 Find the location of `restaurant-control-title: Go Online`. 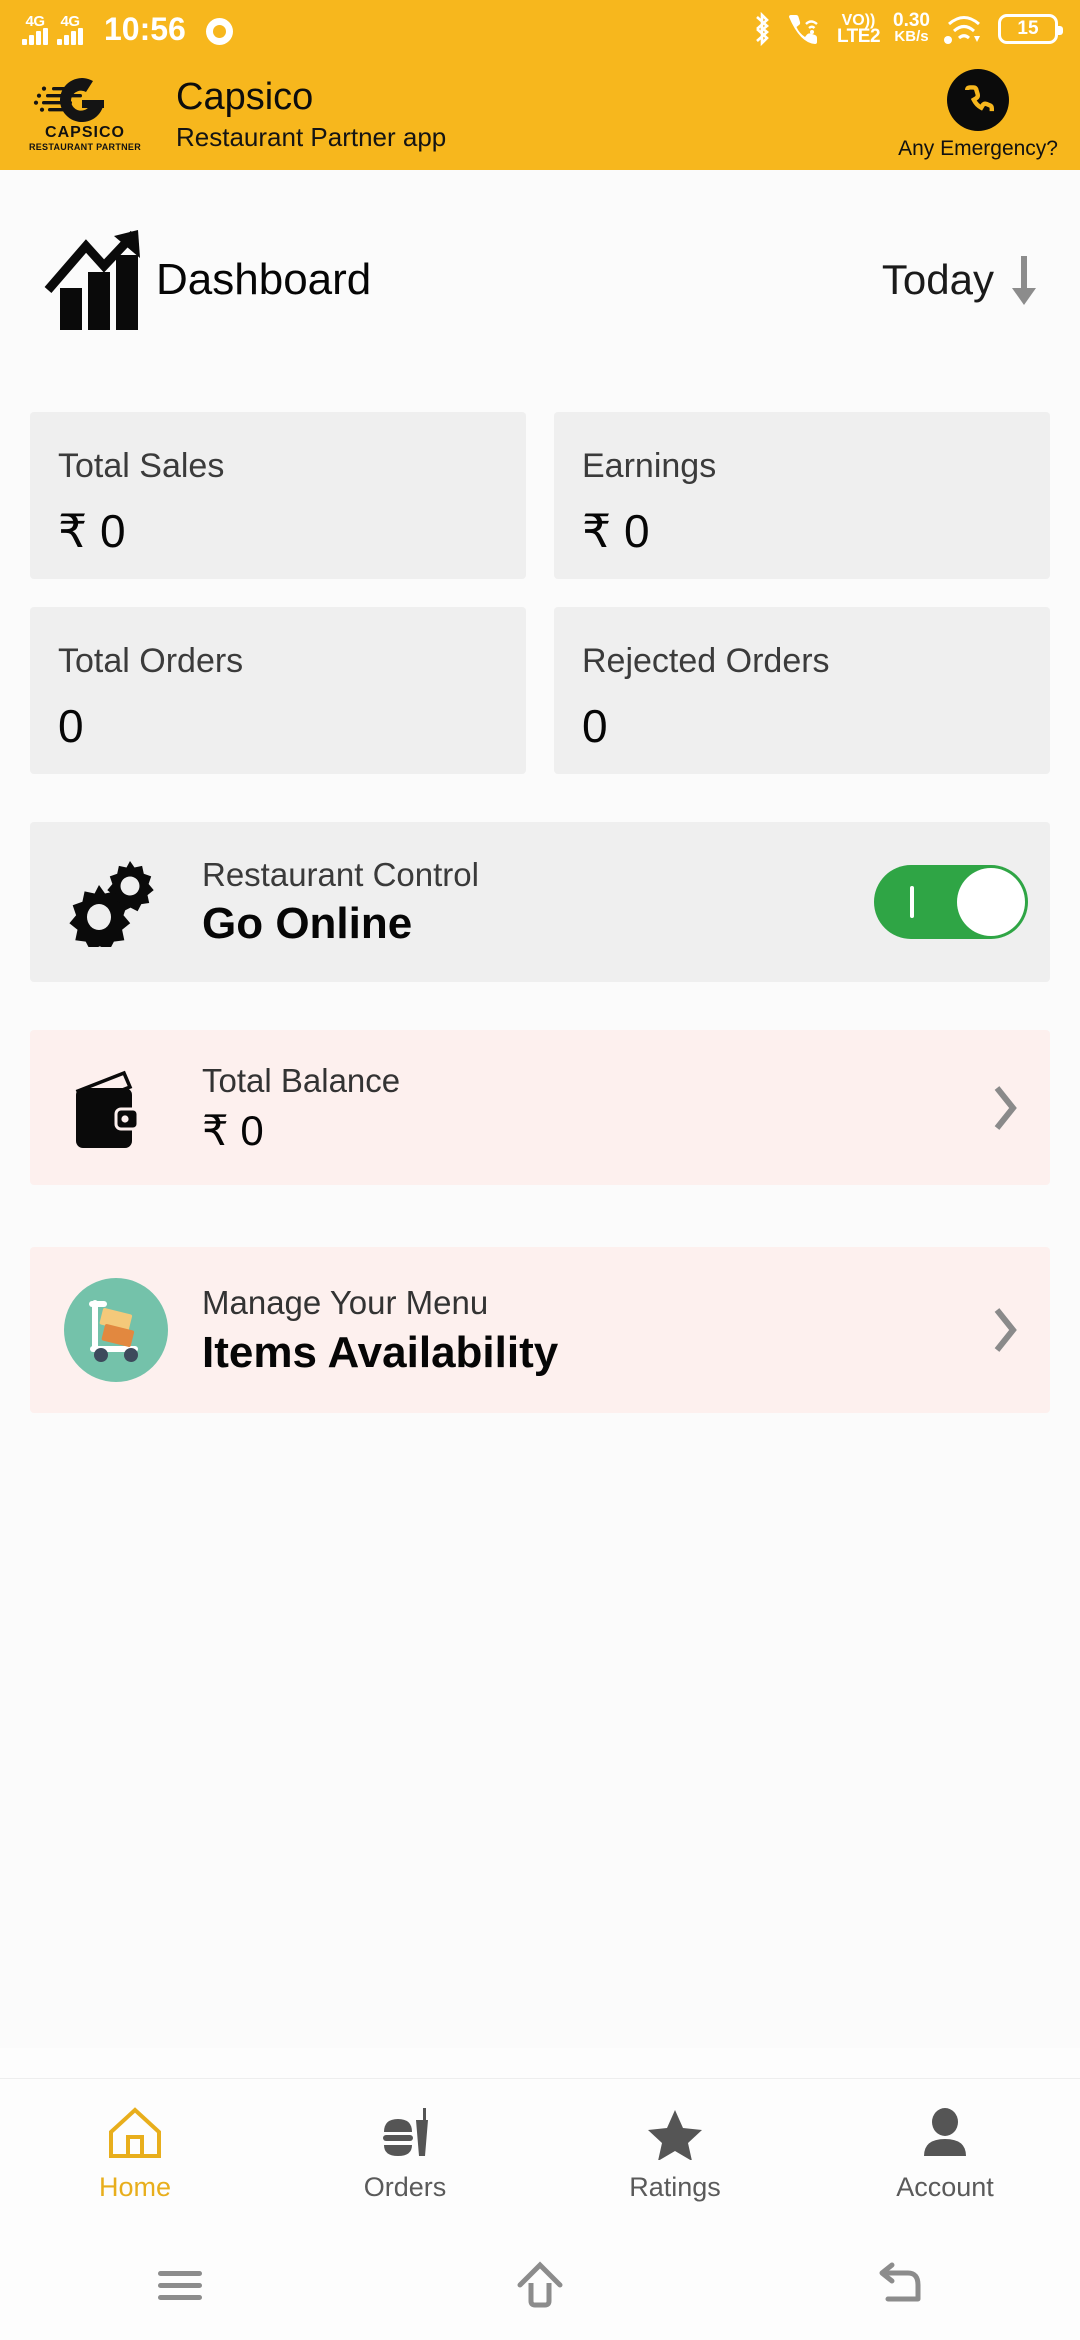

restaurant-control-title: Go Online is located at coordinates (307, 923).